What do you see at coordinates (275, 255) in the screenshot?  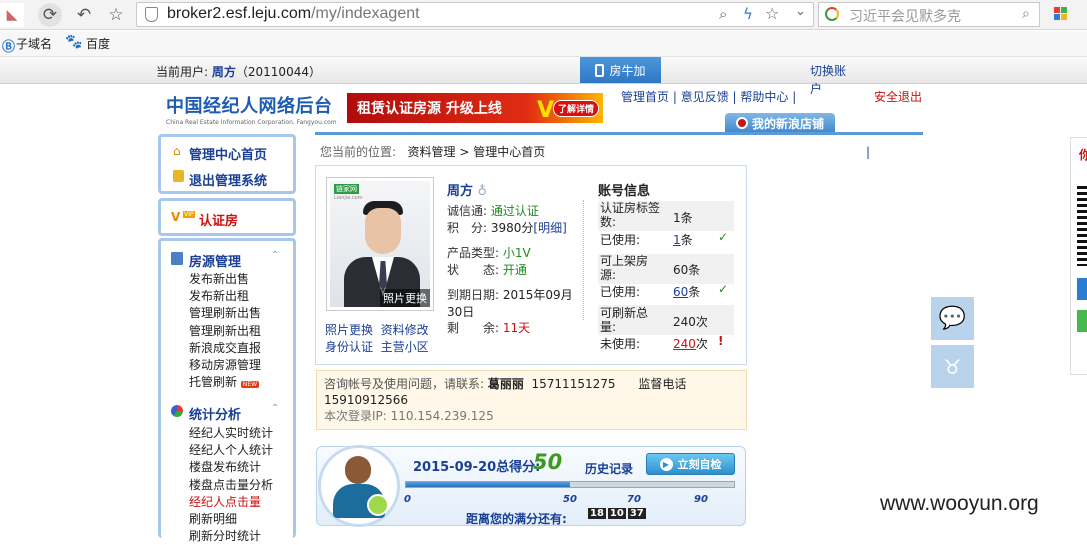 I see `collapse-icon: ⌃` at bounding box center [275, 255].